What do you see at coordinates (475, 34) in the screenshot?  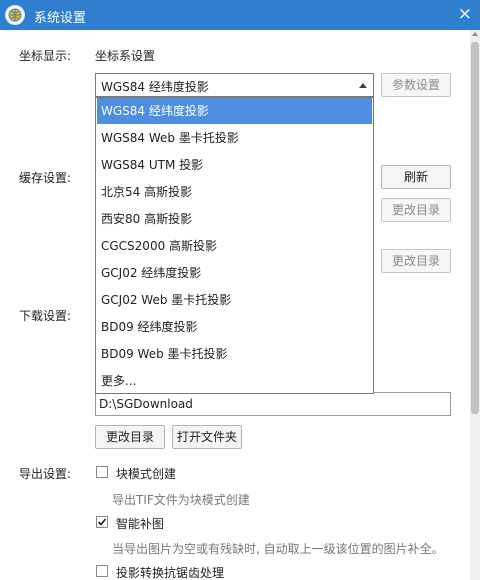 I see `scroll-up-icon` at bounding box center [475, 34].